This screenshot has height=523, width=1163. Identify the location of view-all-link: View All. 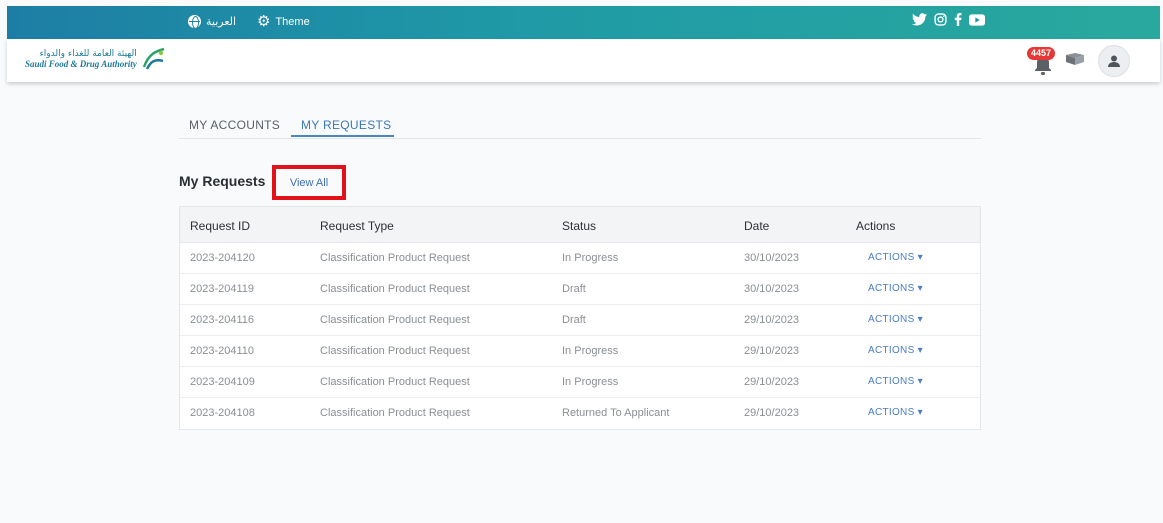
(309, 182).